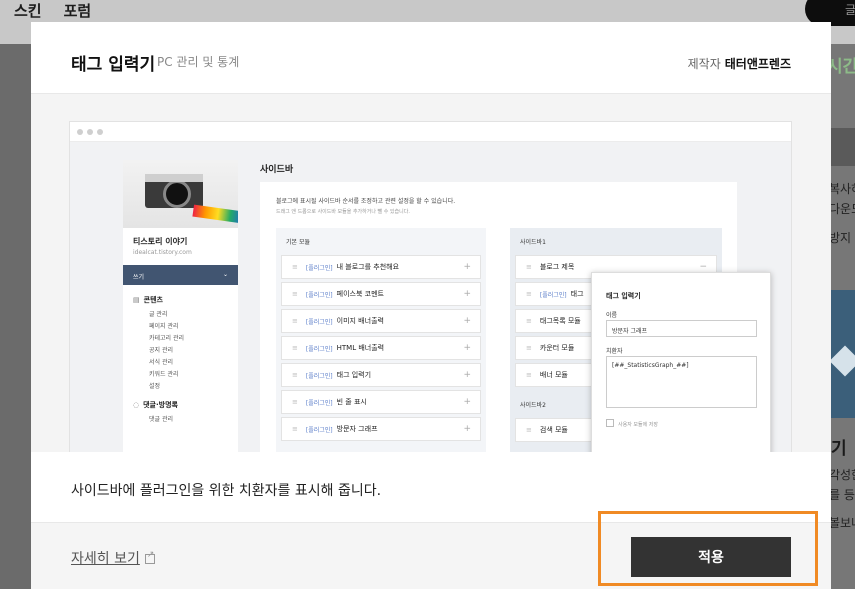 The width and height of the screenshot is (855, 589). I want to click on list-item: ≡ [플러그인] 페이스북 코멘트 +, so click(381, 294).